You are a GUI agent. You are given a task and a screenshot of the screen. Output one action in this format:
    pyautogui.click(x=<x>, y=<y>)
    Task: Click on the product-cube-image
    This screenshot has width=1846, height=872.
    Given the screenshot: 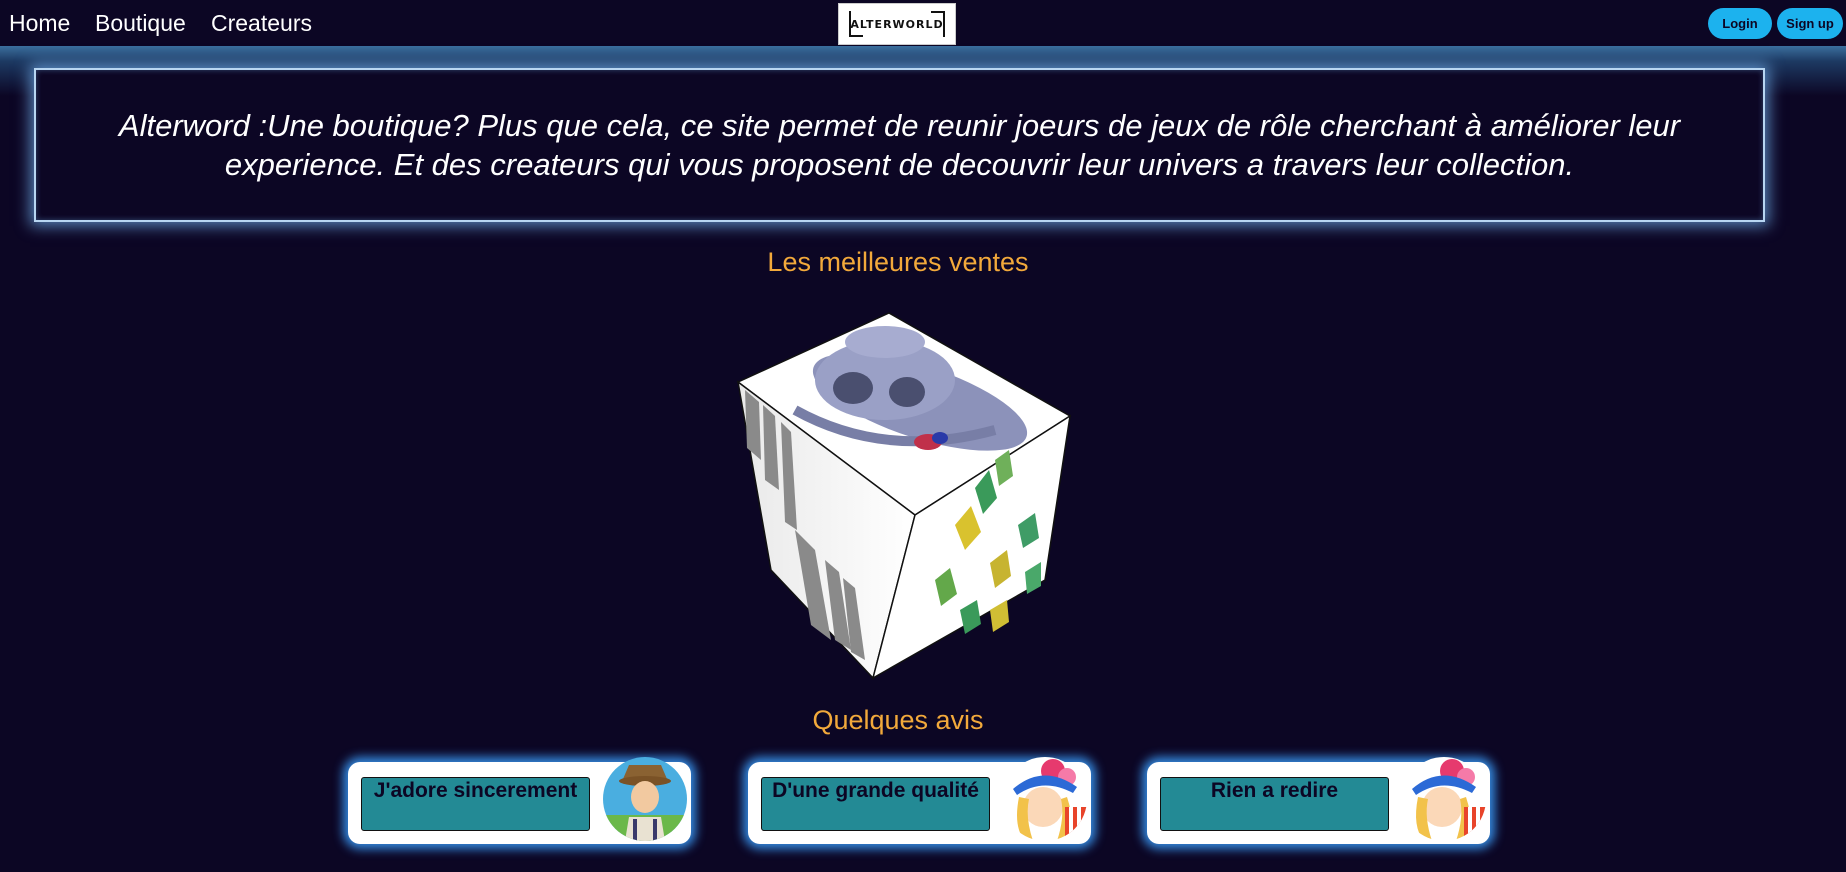 What is the action you would take?
    pyautogui.click(x=904, y=496)
    